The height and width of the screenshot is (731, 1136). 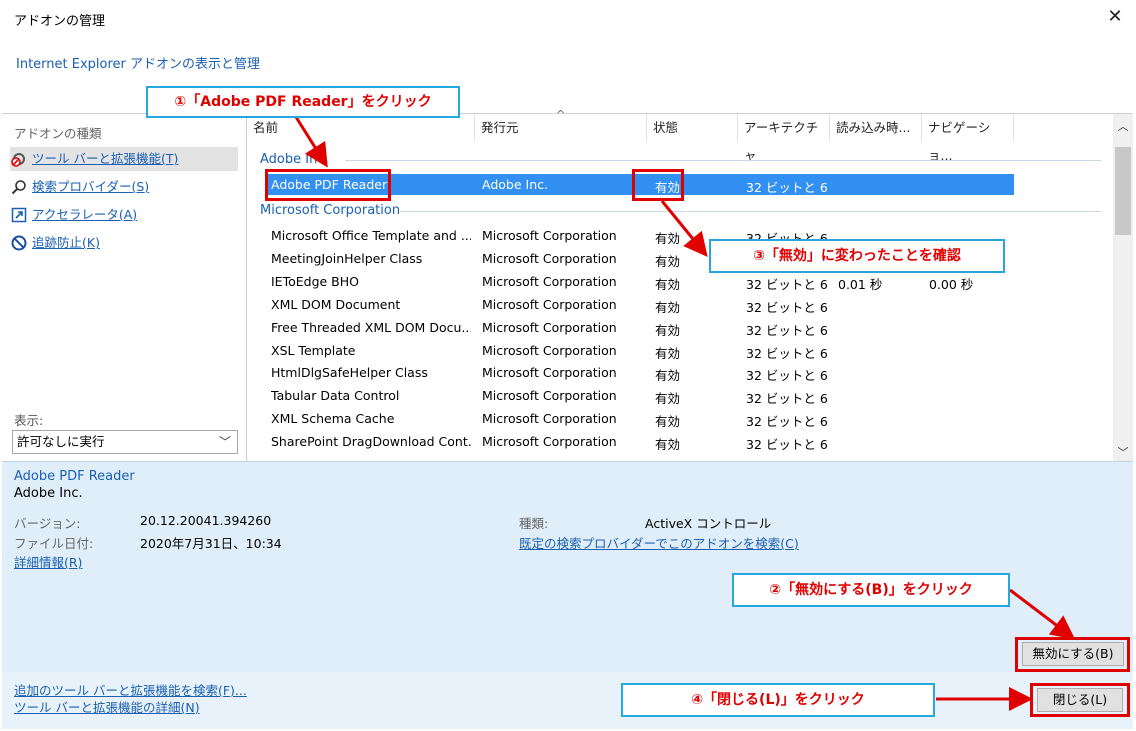 What do you see at coordinates (871, 590) in the screenshot?
I see `callout-step2: ②「無効にする(B)」をクリック` at bounding box center [871, 590].